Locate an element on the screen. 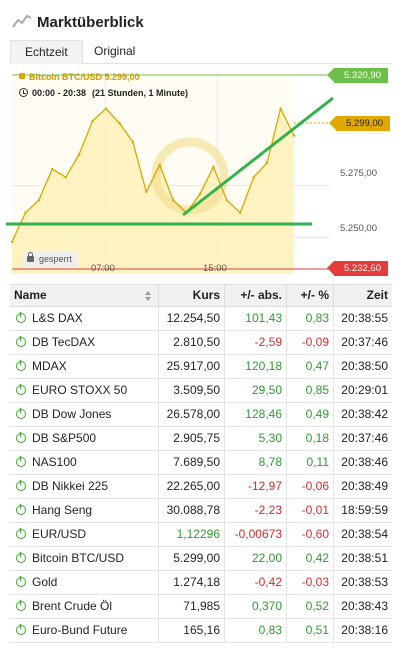 The width and height of the screenshot is (409, 655). row-kurs: 22.265,00 is located at coordinates (191, 486).